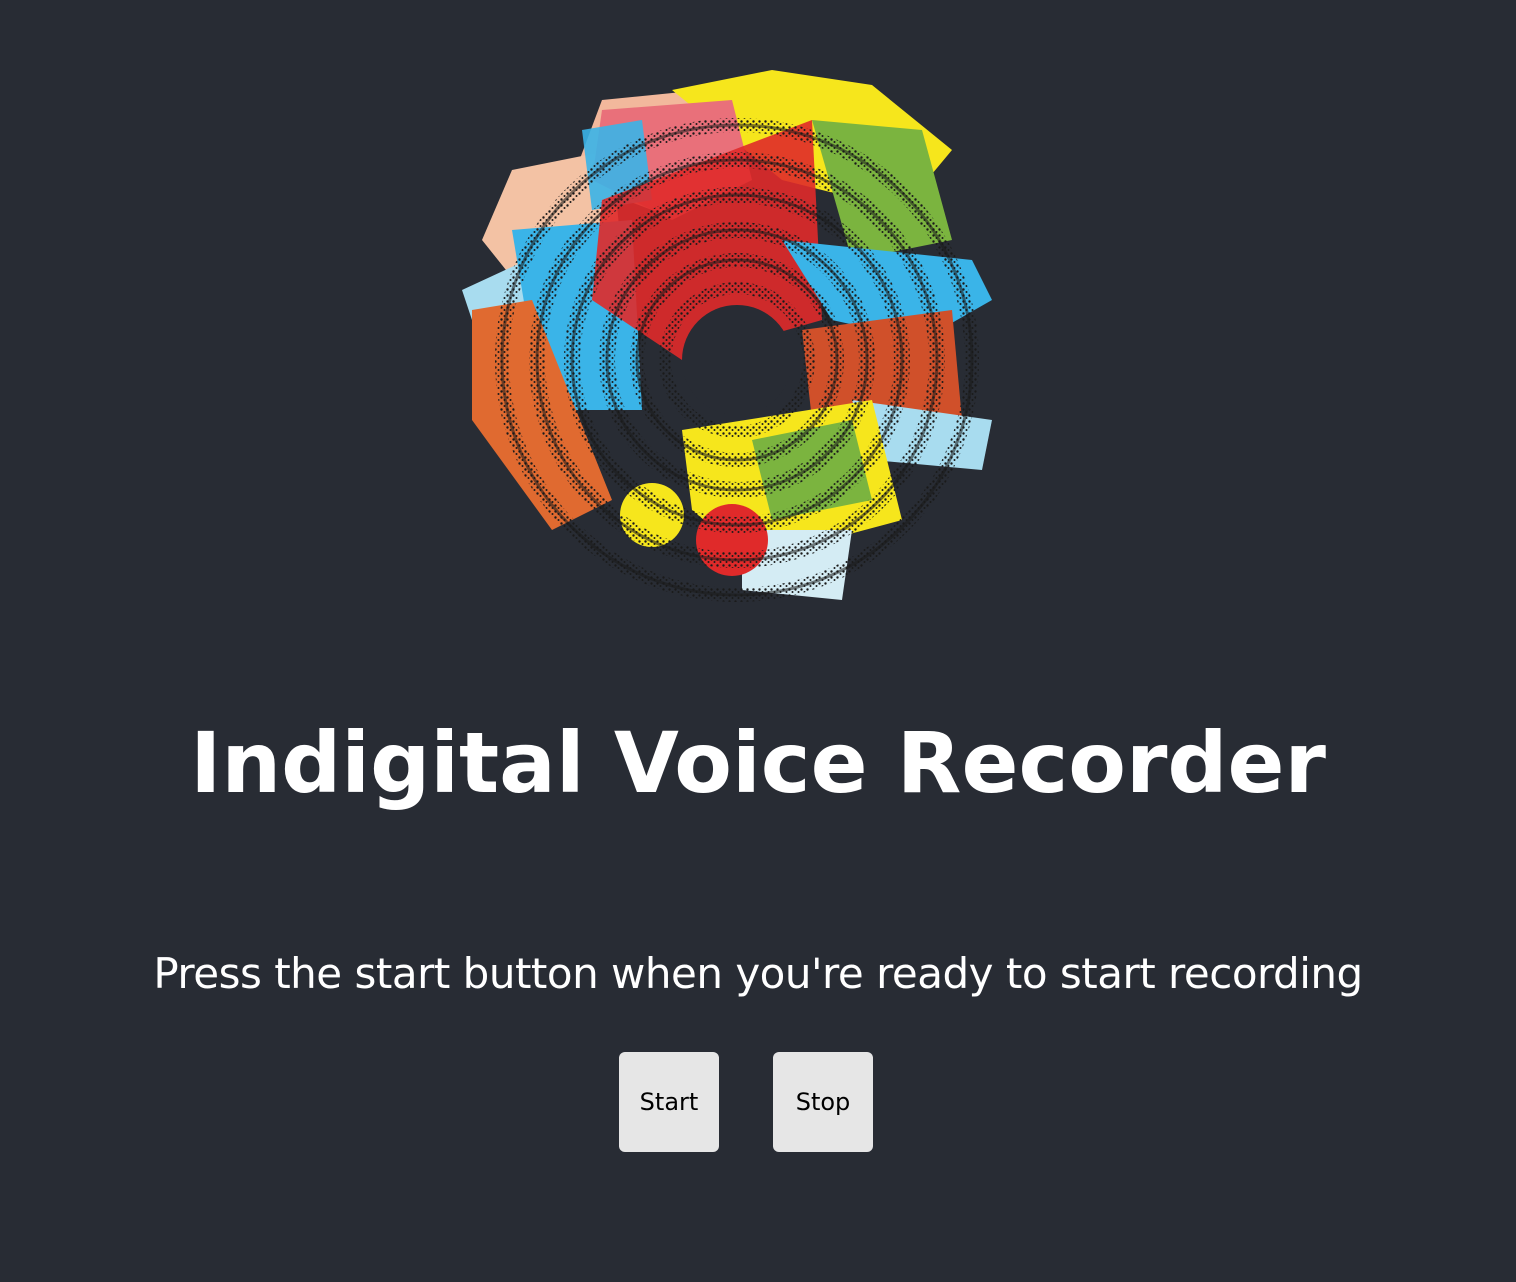 Image resolution: width=1516 pixels, height=1282 pixels. Describe the element at coordinates (669, 1102) in the screenshot. I see `start-button: Start` at that location.